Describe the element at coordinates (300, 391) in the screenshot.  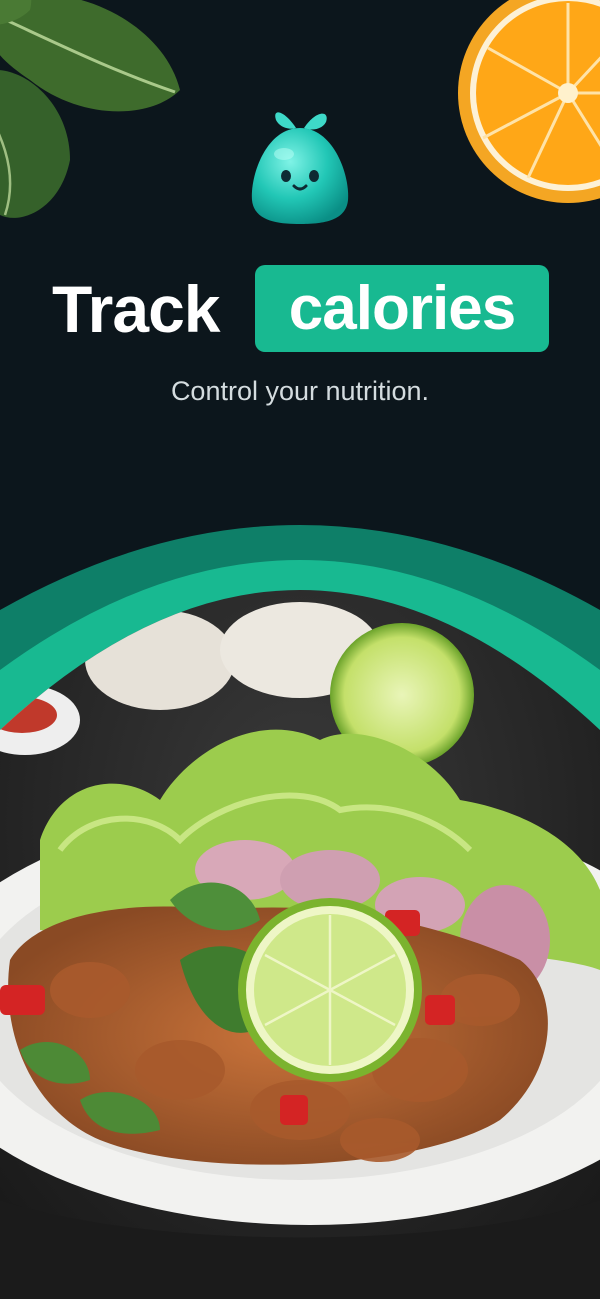
I see `subtitle: Control your nutrition.` at that location.